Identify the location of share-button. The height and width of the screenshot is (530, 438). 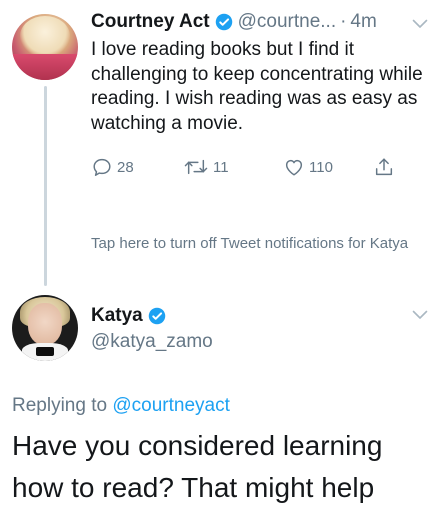
(384, 167).